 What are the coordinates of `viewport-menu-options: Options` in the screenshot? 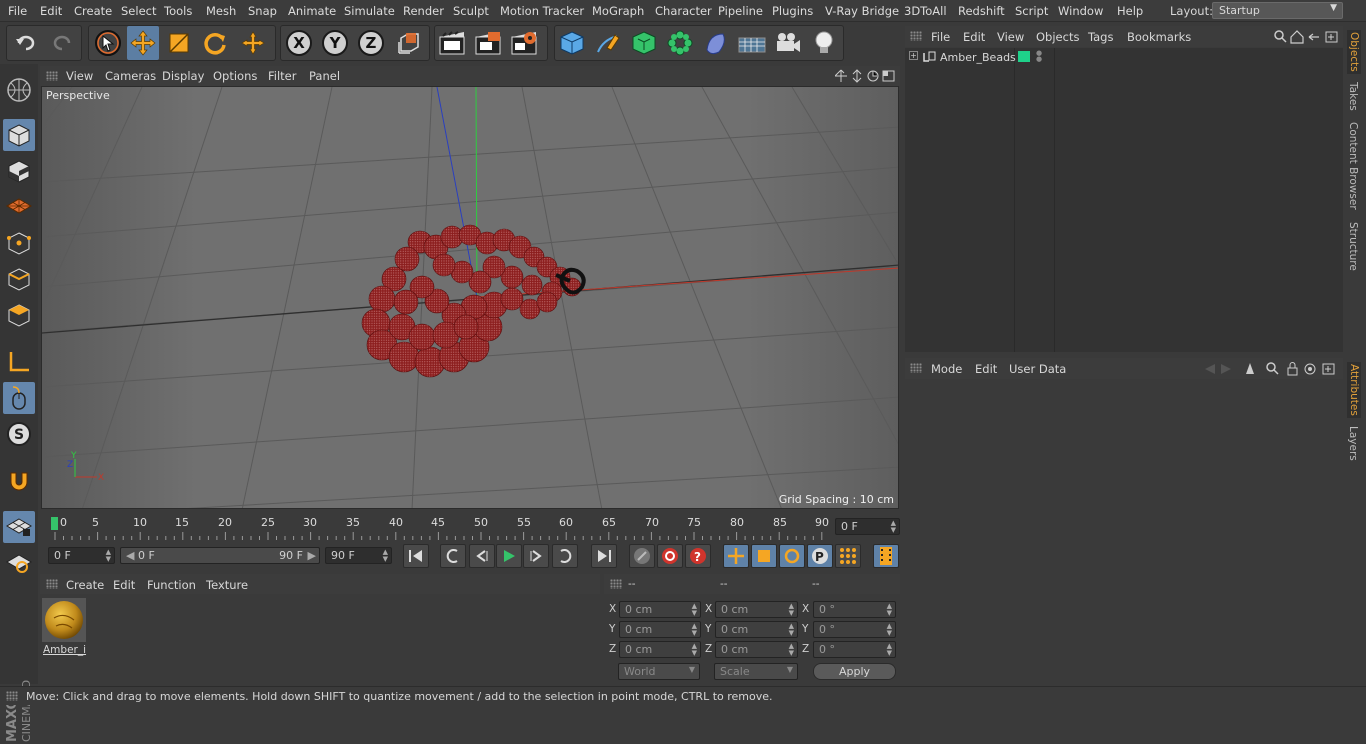 It's located at (235, 76).